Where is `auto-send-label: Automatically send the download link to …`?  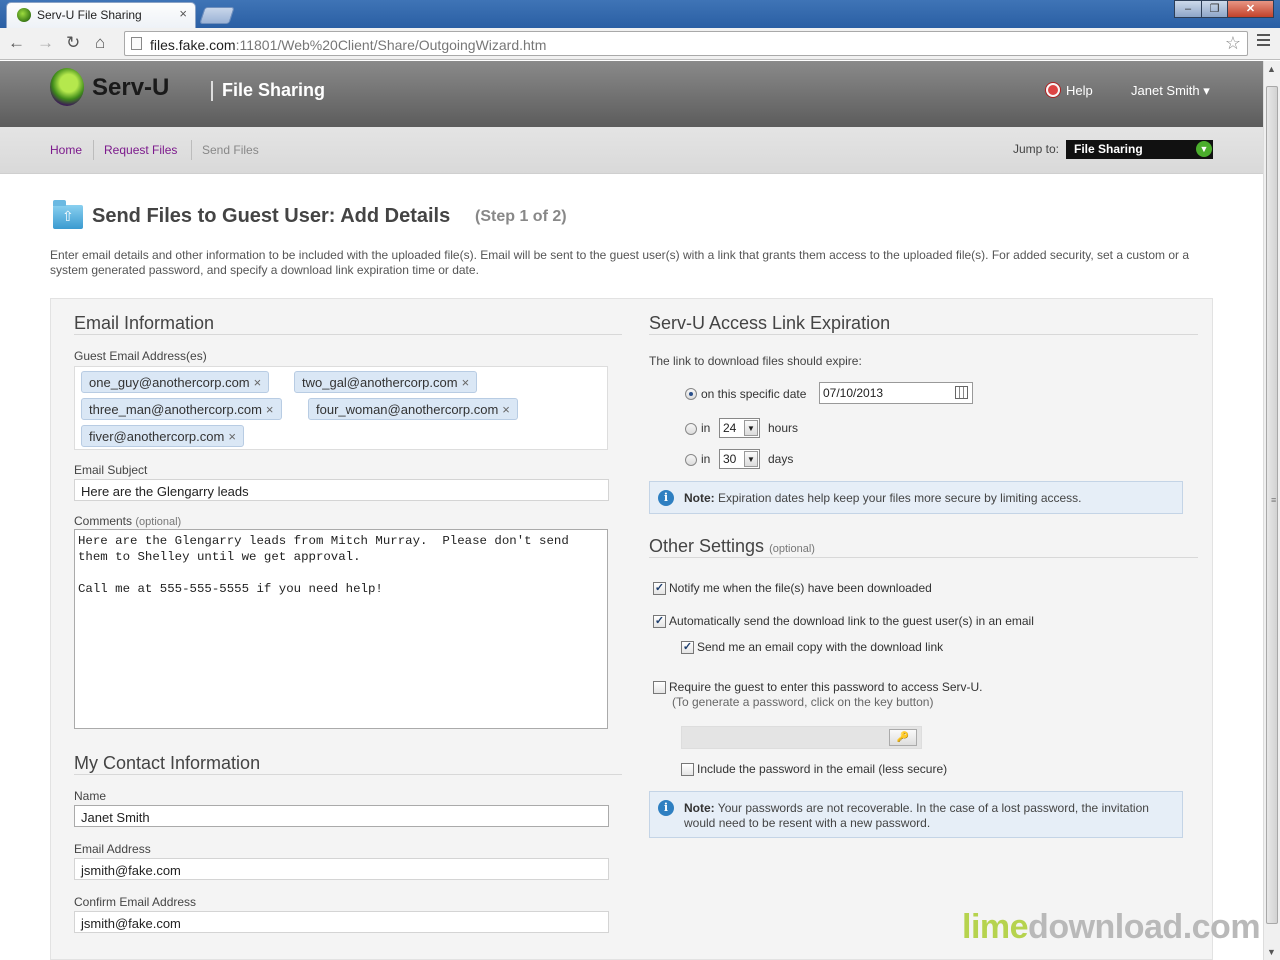
auto-send-label: Automatically send the download link to … is located at coordinates (851, 621).